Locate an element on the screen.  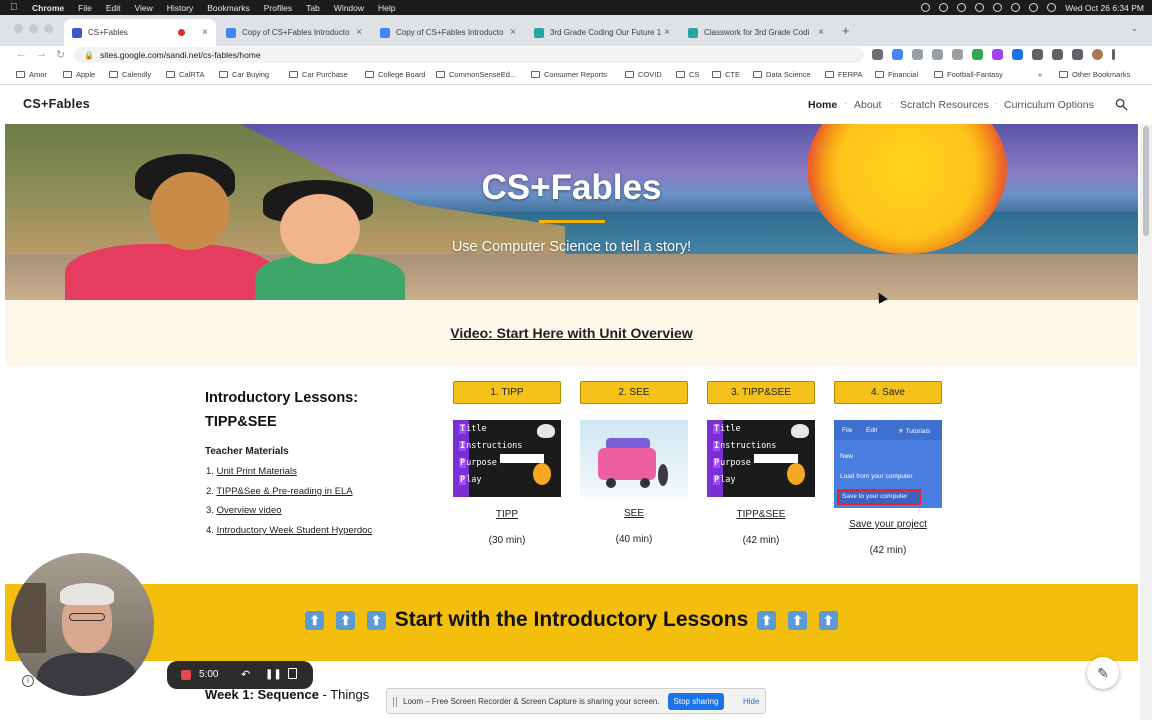
menubar-clock: Wed Oct 26 6:34 PM is located at coordinates (1104, 8).